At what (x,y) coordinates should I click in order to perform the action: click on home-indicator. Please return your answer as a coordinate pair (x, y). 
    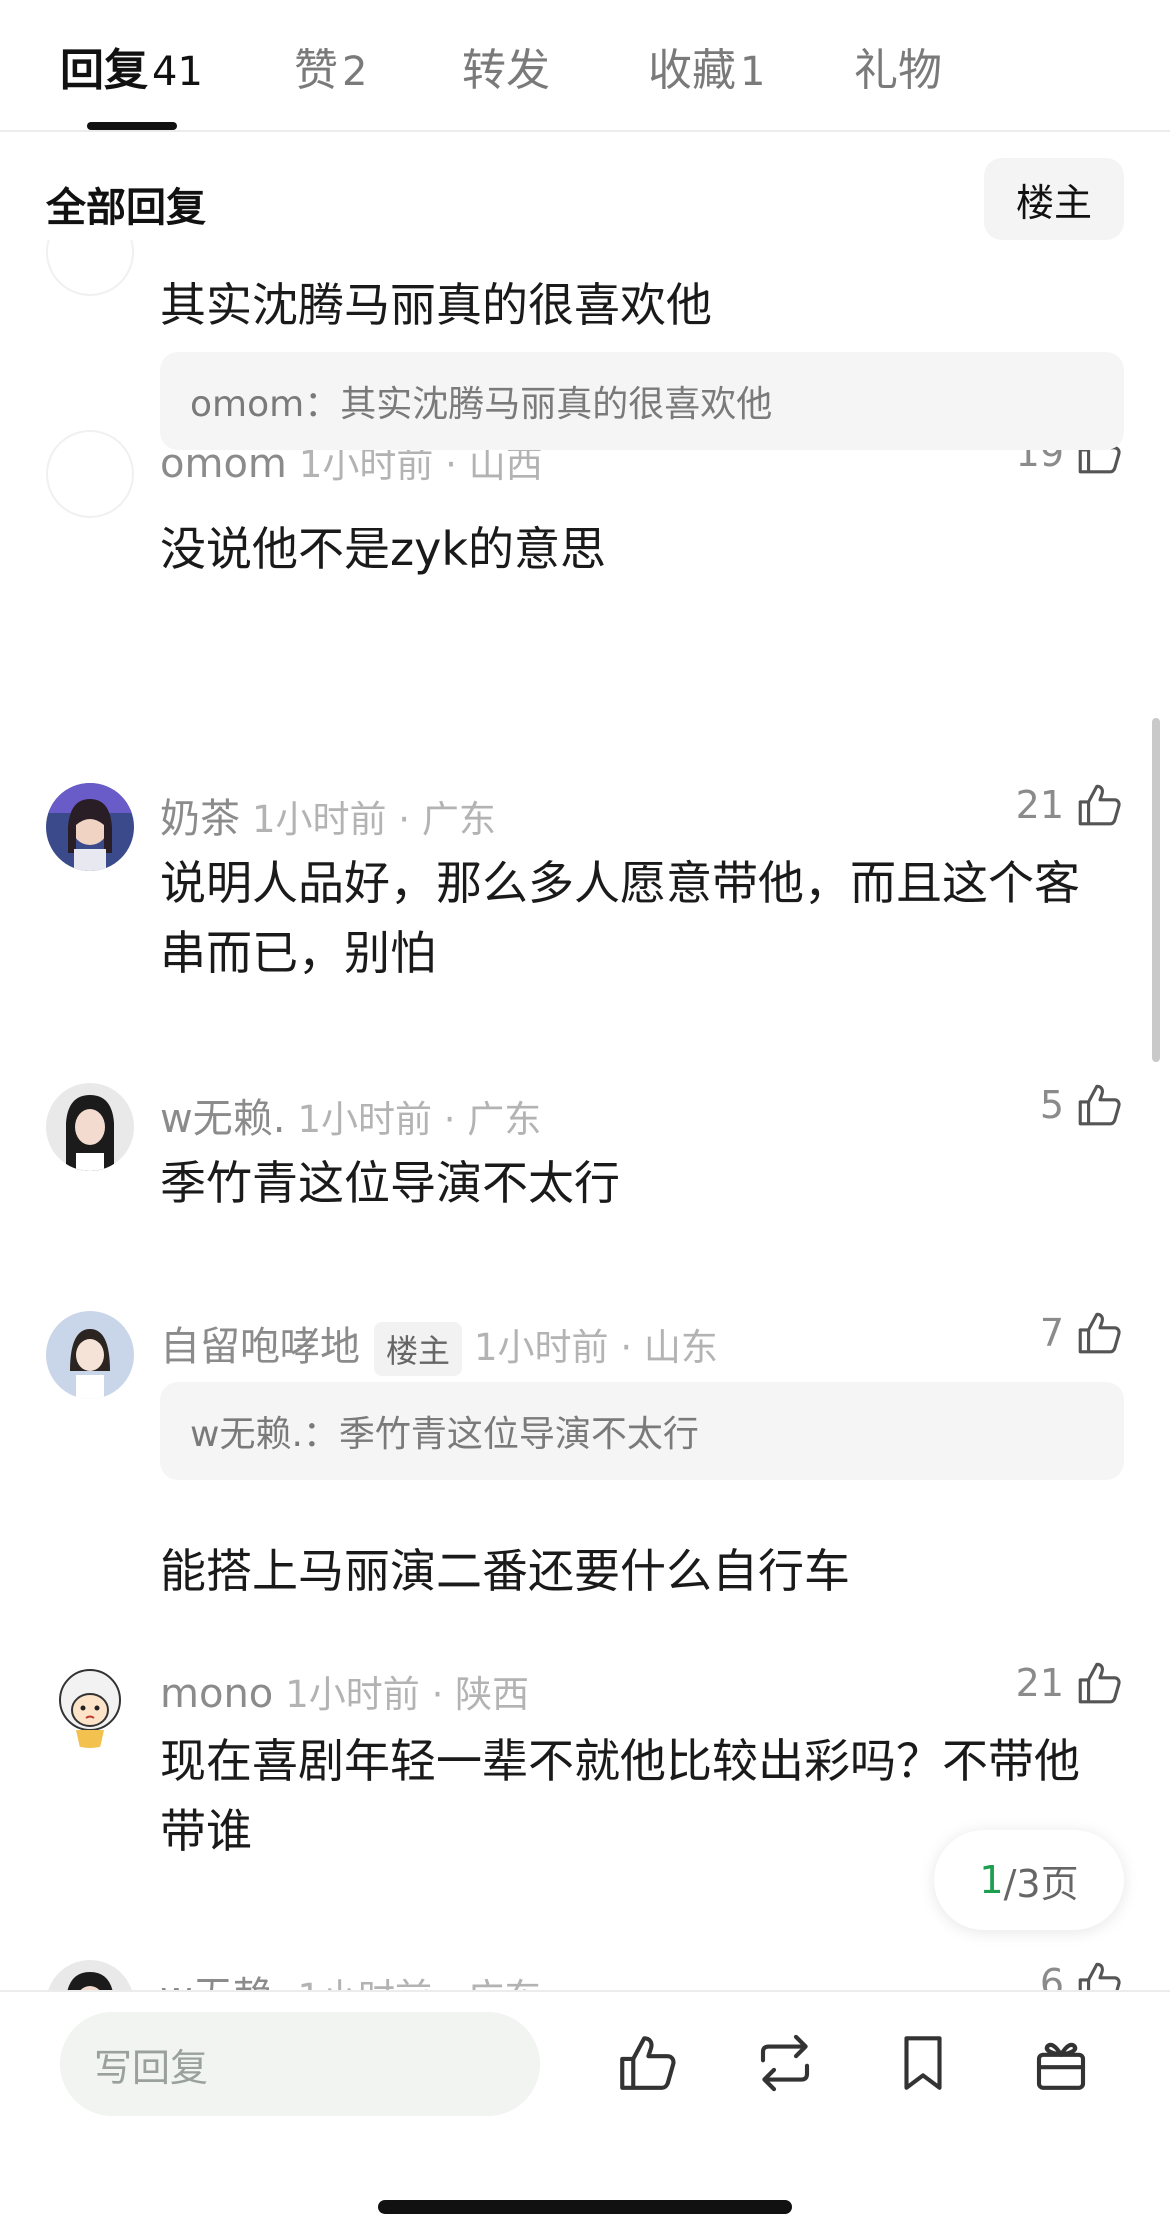
    Looking at the image, I should click on (585, 2207).